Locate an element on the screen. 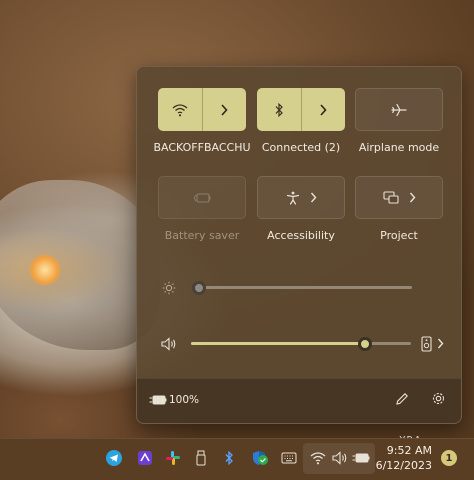 This screenshot has width=474, height=480. wallpaper-sunburst is located at coordinates (45, 270).